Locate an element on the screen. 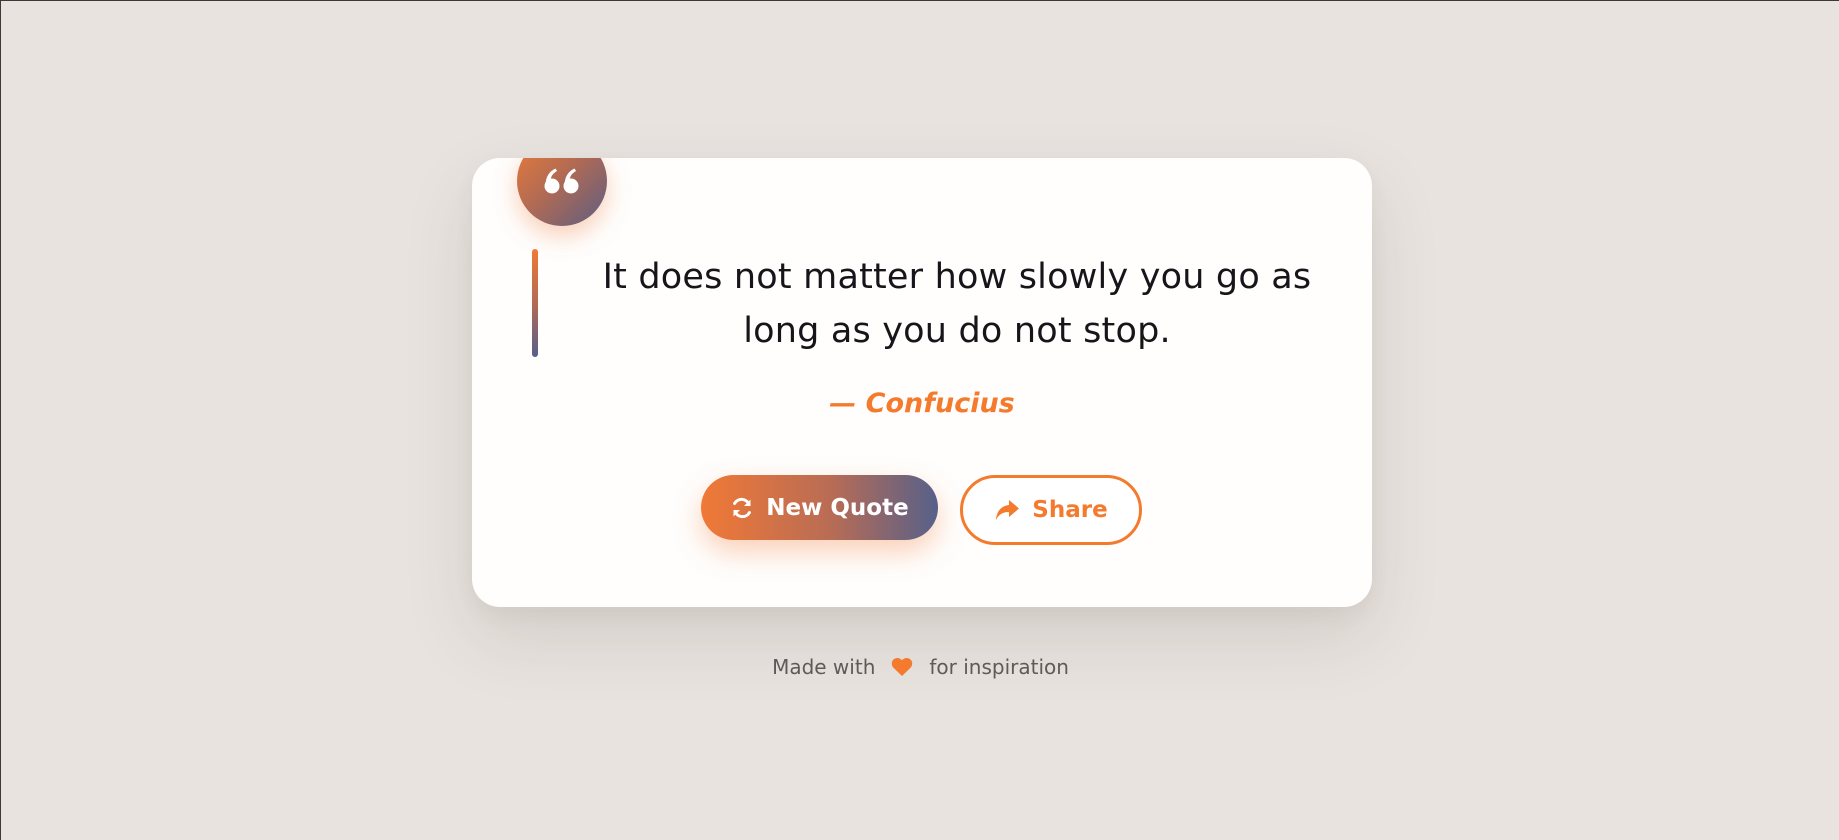 Image resolution: width=1839 pixels, height=840 pixels. quote-badge is located at coordinates (562, 192).